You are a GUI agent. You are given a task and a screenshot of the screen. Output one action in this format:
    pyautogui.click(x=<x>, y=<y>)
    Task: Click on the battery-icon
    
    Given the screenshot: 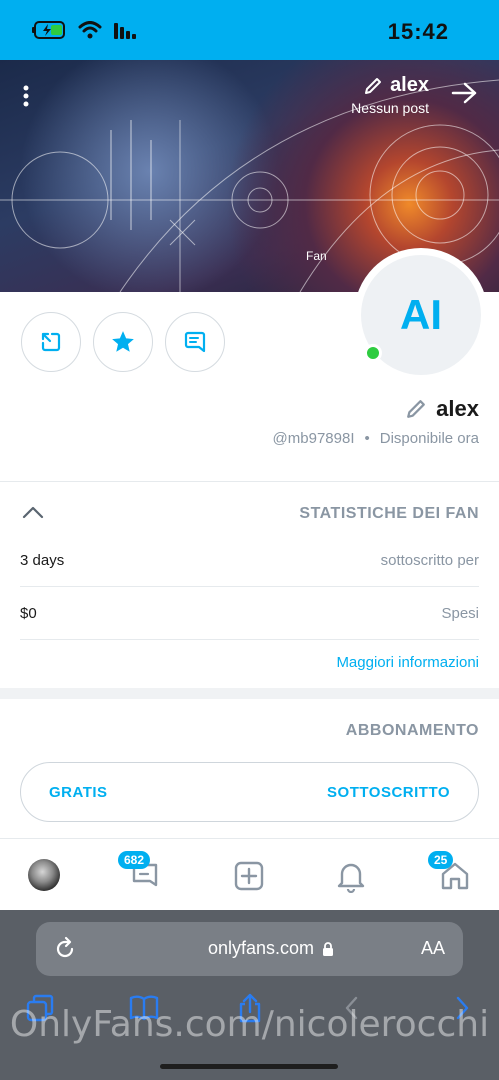 What is the action you would take?
    pyautogui.click(x=48, y=30)
    